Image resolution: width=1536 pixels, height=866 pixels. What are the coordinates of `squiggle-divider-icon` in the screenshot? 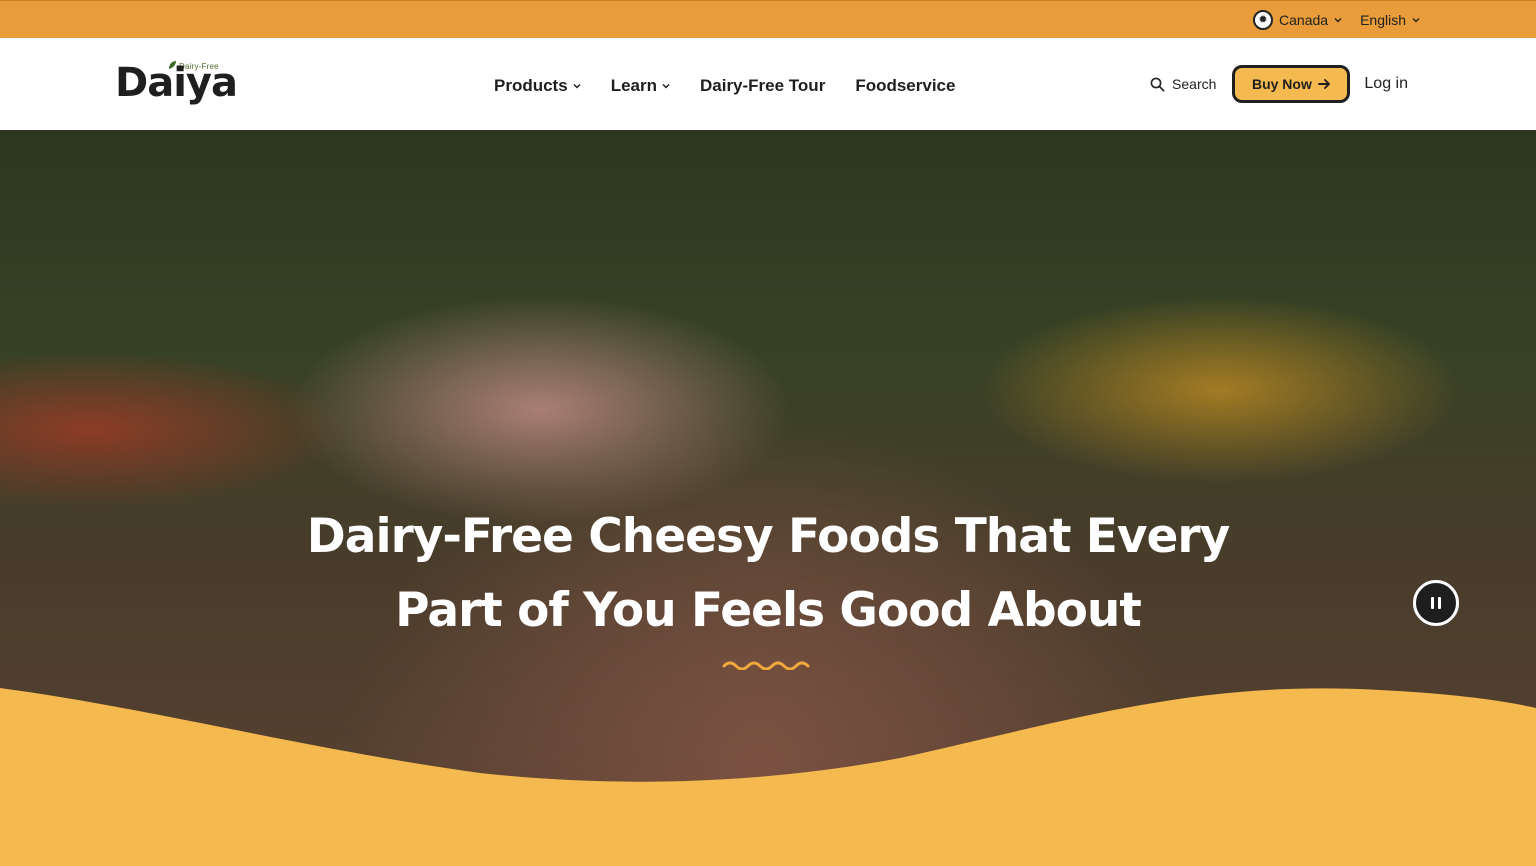 It's located at (766, 665).